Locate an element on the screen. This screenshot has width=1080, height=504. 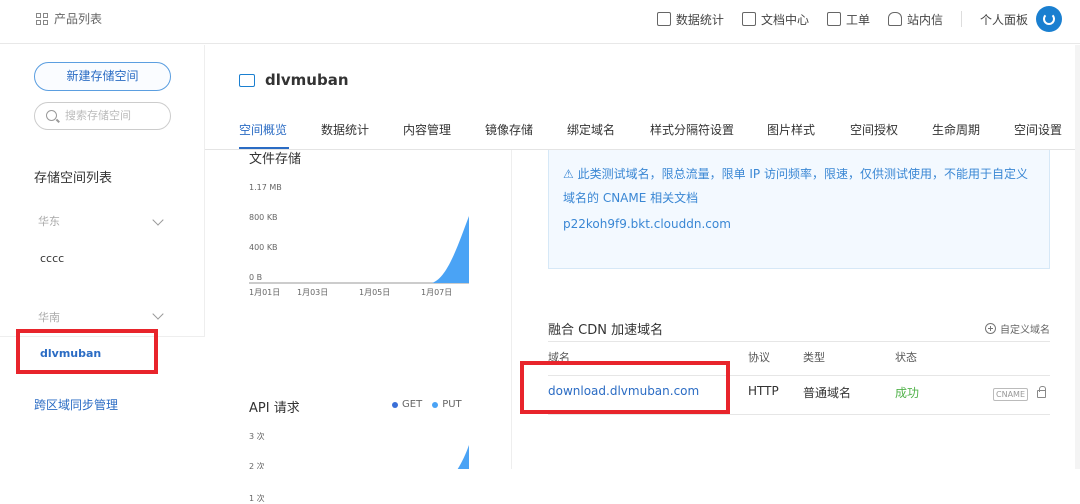
clipboard-icon is located at coordinates (833, 19).